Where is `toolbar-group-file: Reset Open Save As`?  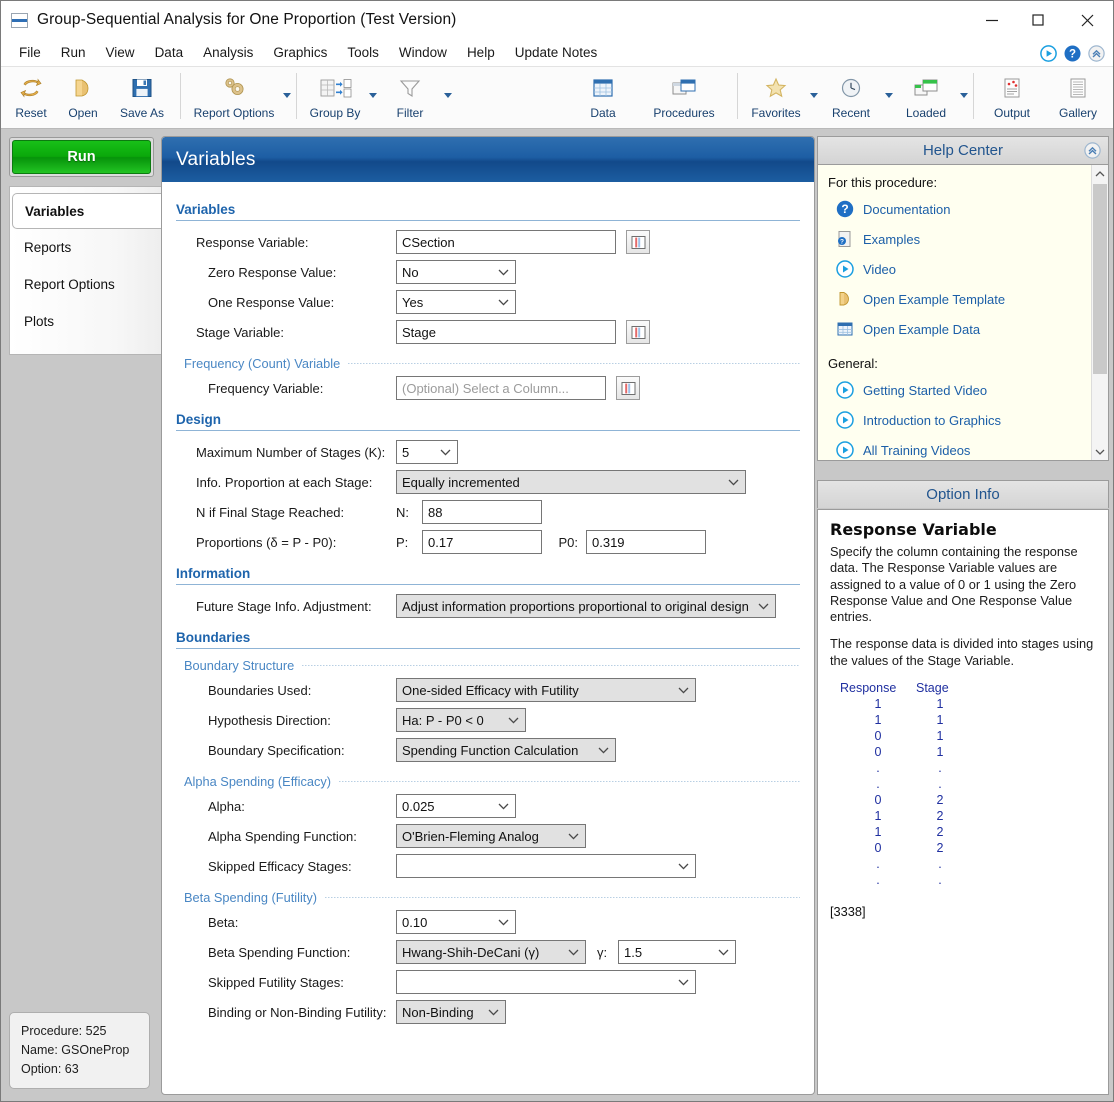
toolbar-group-file: Reset Open Save As is located at coordinates (90, 97).